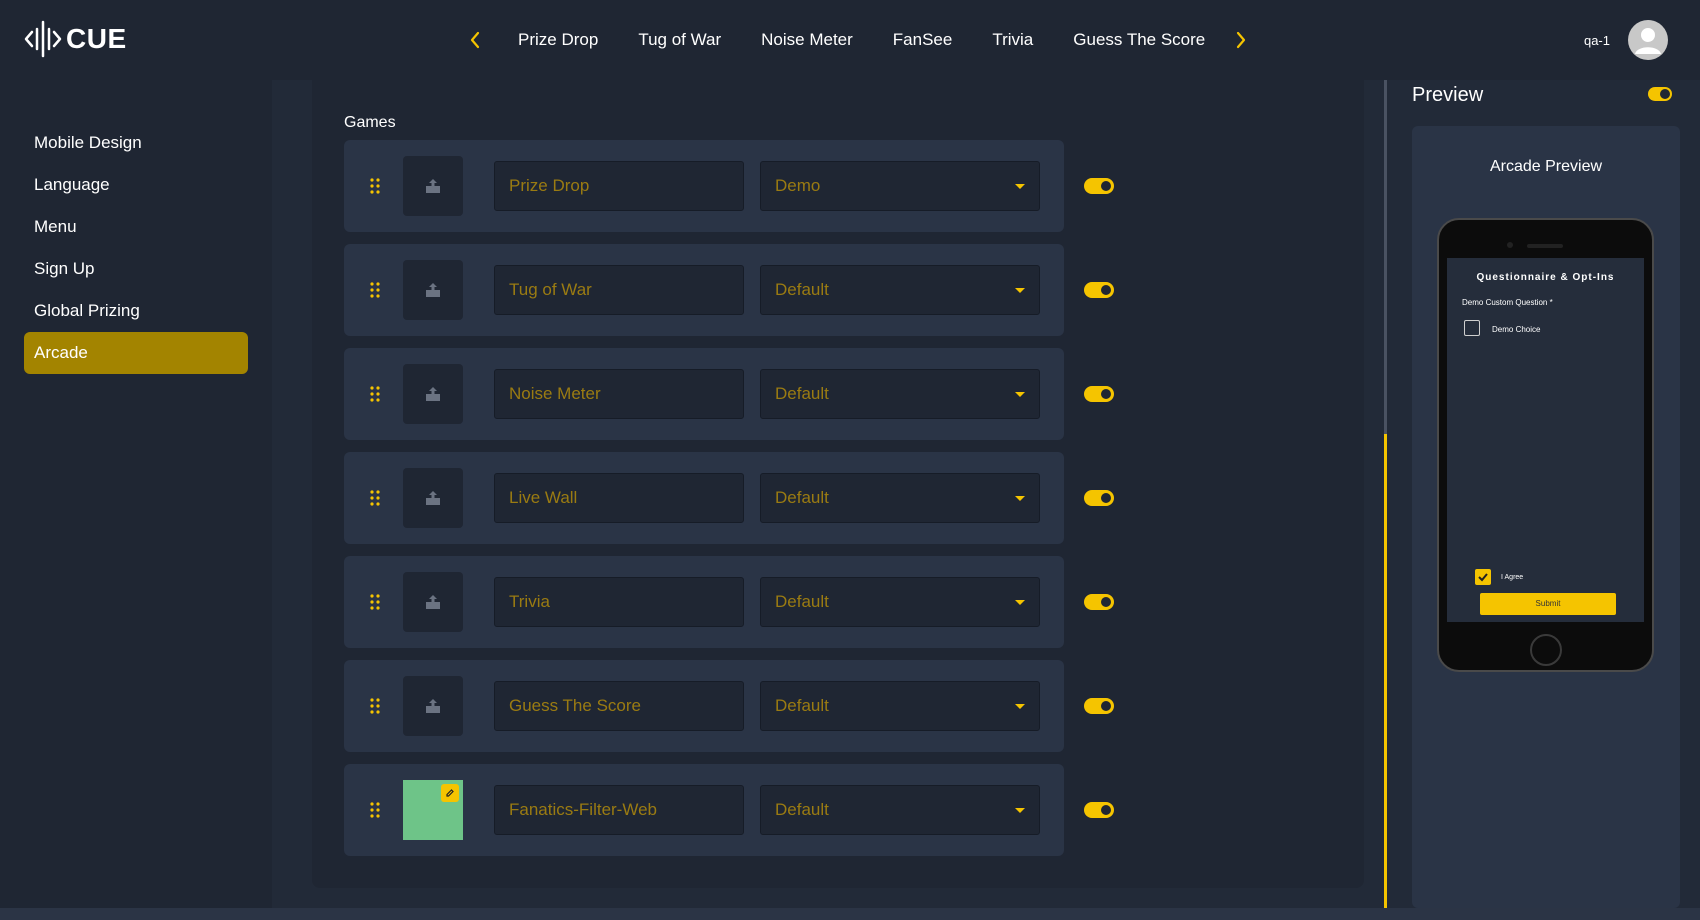  Describe the element at coordinates (1012, 40) in the screenshot. I see `tab-trivia: Trivia` at that location.